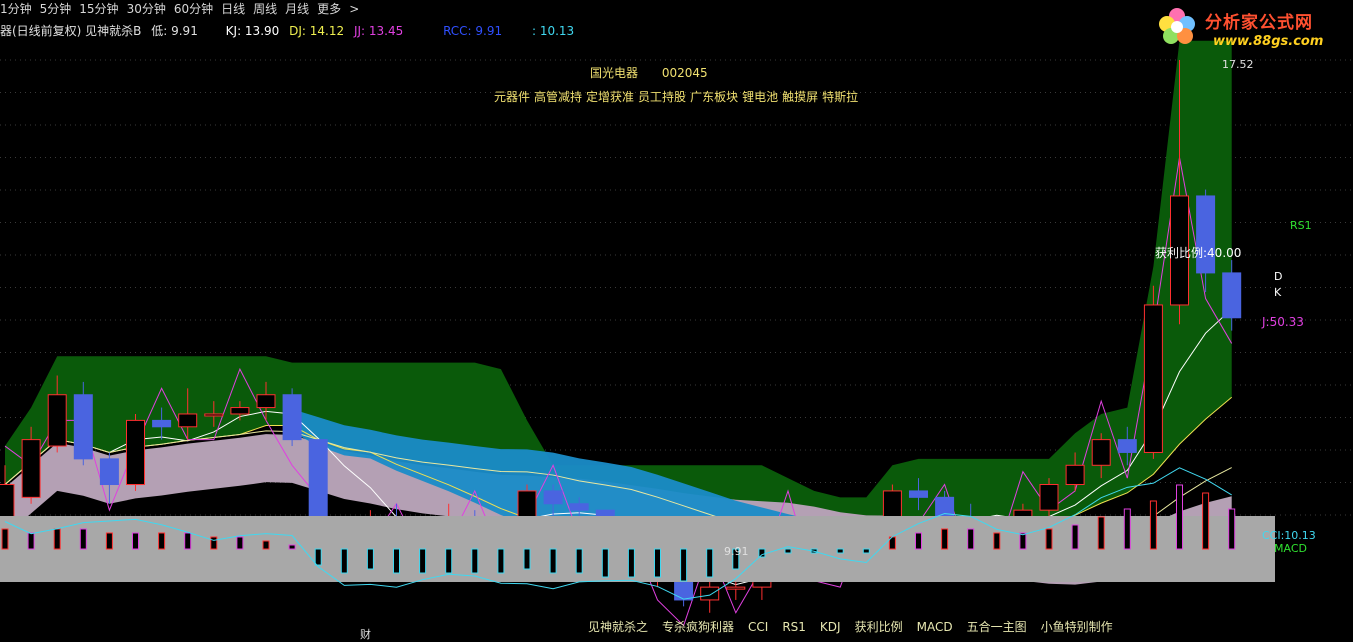 The width and height of the screenshot is (1353, 642). I want to click on period-tab-5: 日线, so click(233, 9).